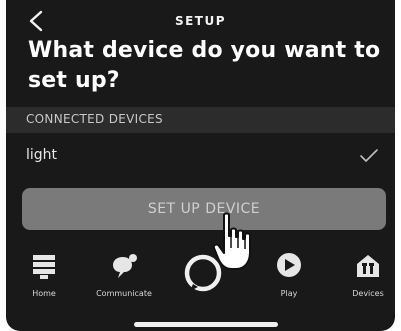 This screenshot has width=401, height=331. Describe the element at coordinates (42, 155) in the screenshot. I see `device-name: light` at that location.